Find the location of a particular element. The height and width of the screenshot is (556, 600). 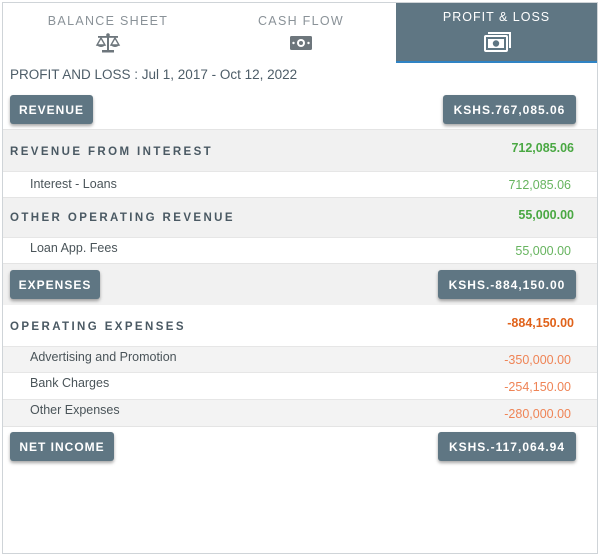

item-value: -350,000.00 is located at coordinates (537, 360).